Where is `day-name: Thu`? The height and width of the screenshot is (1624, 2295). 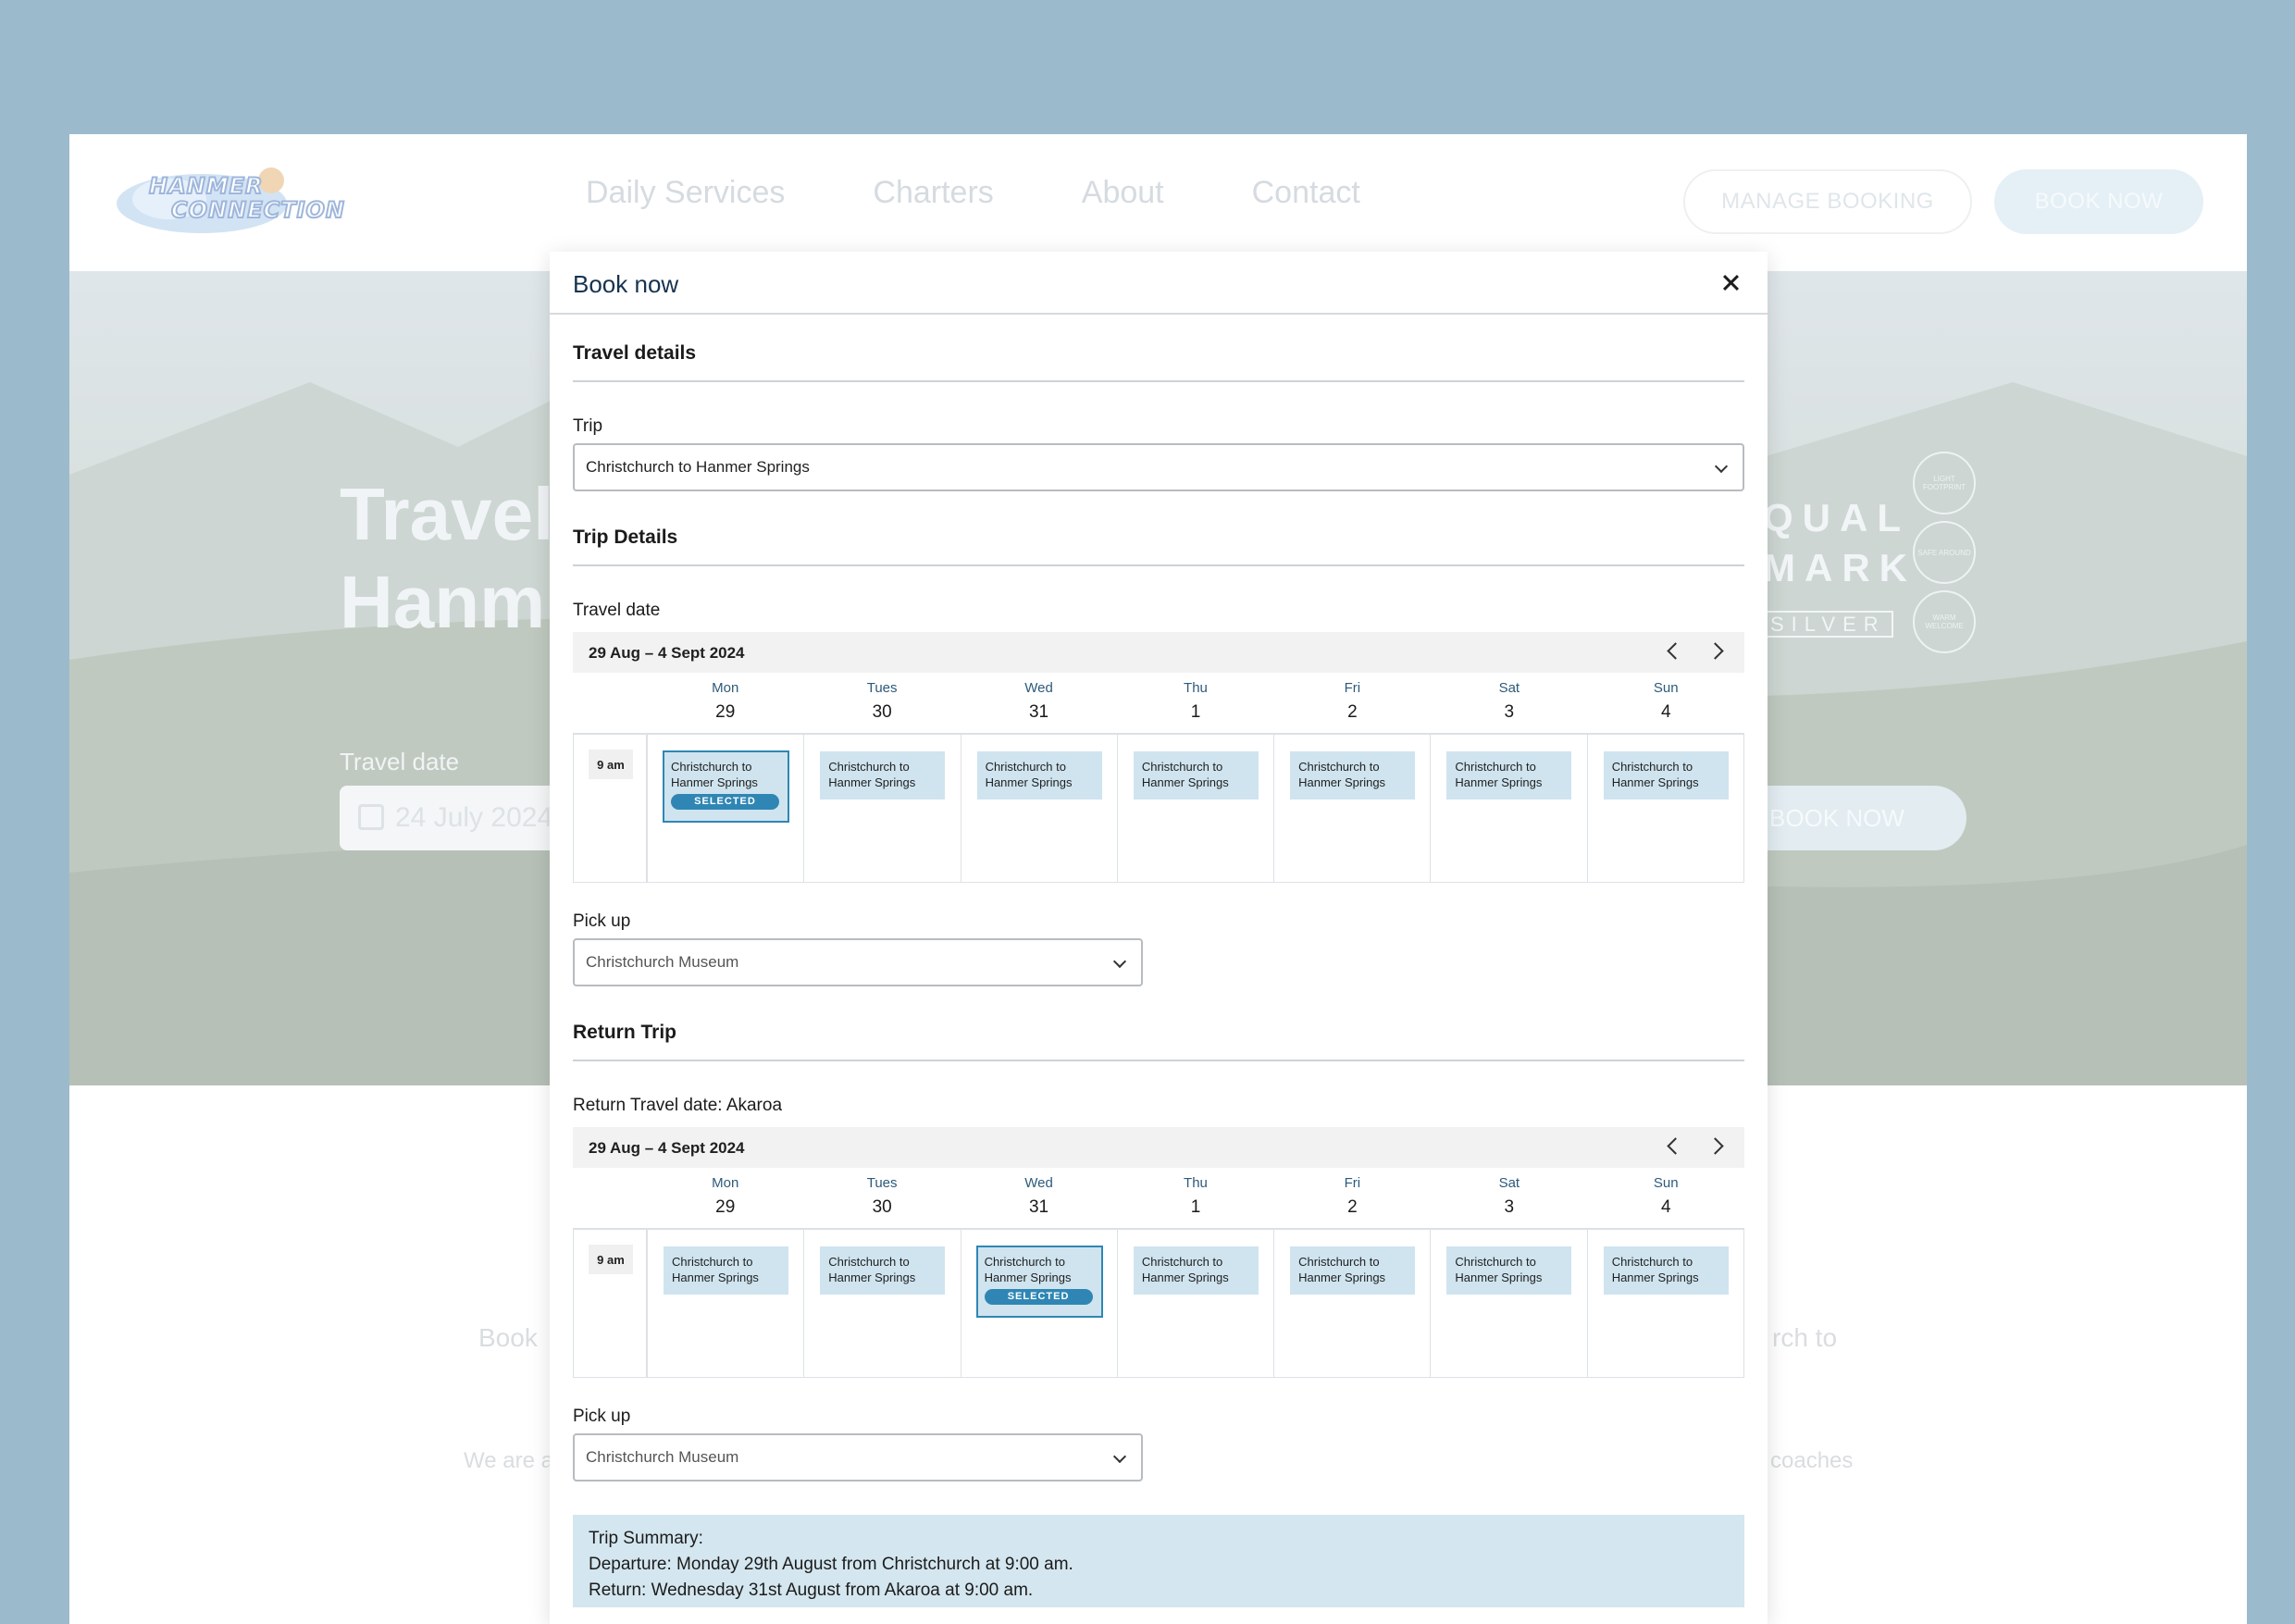
day-name: Thu is located at coordinates (1196, 688).